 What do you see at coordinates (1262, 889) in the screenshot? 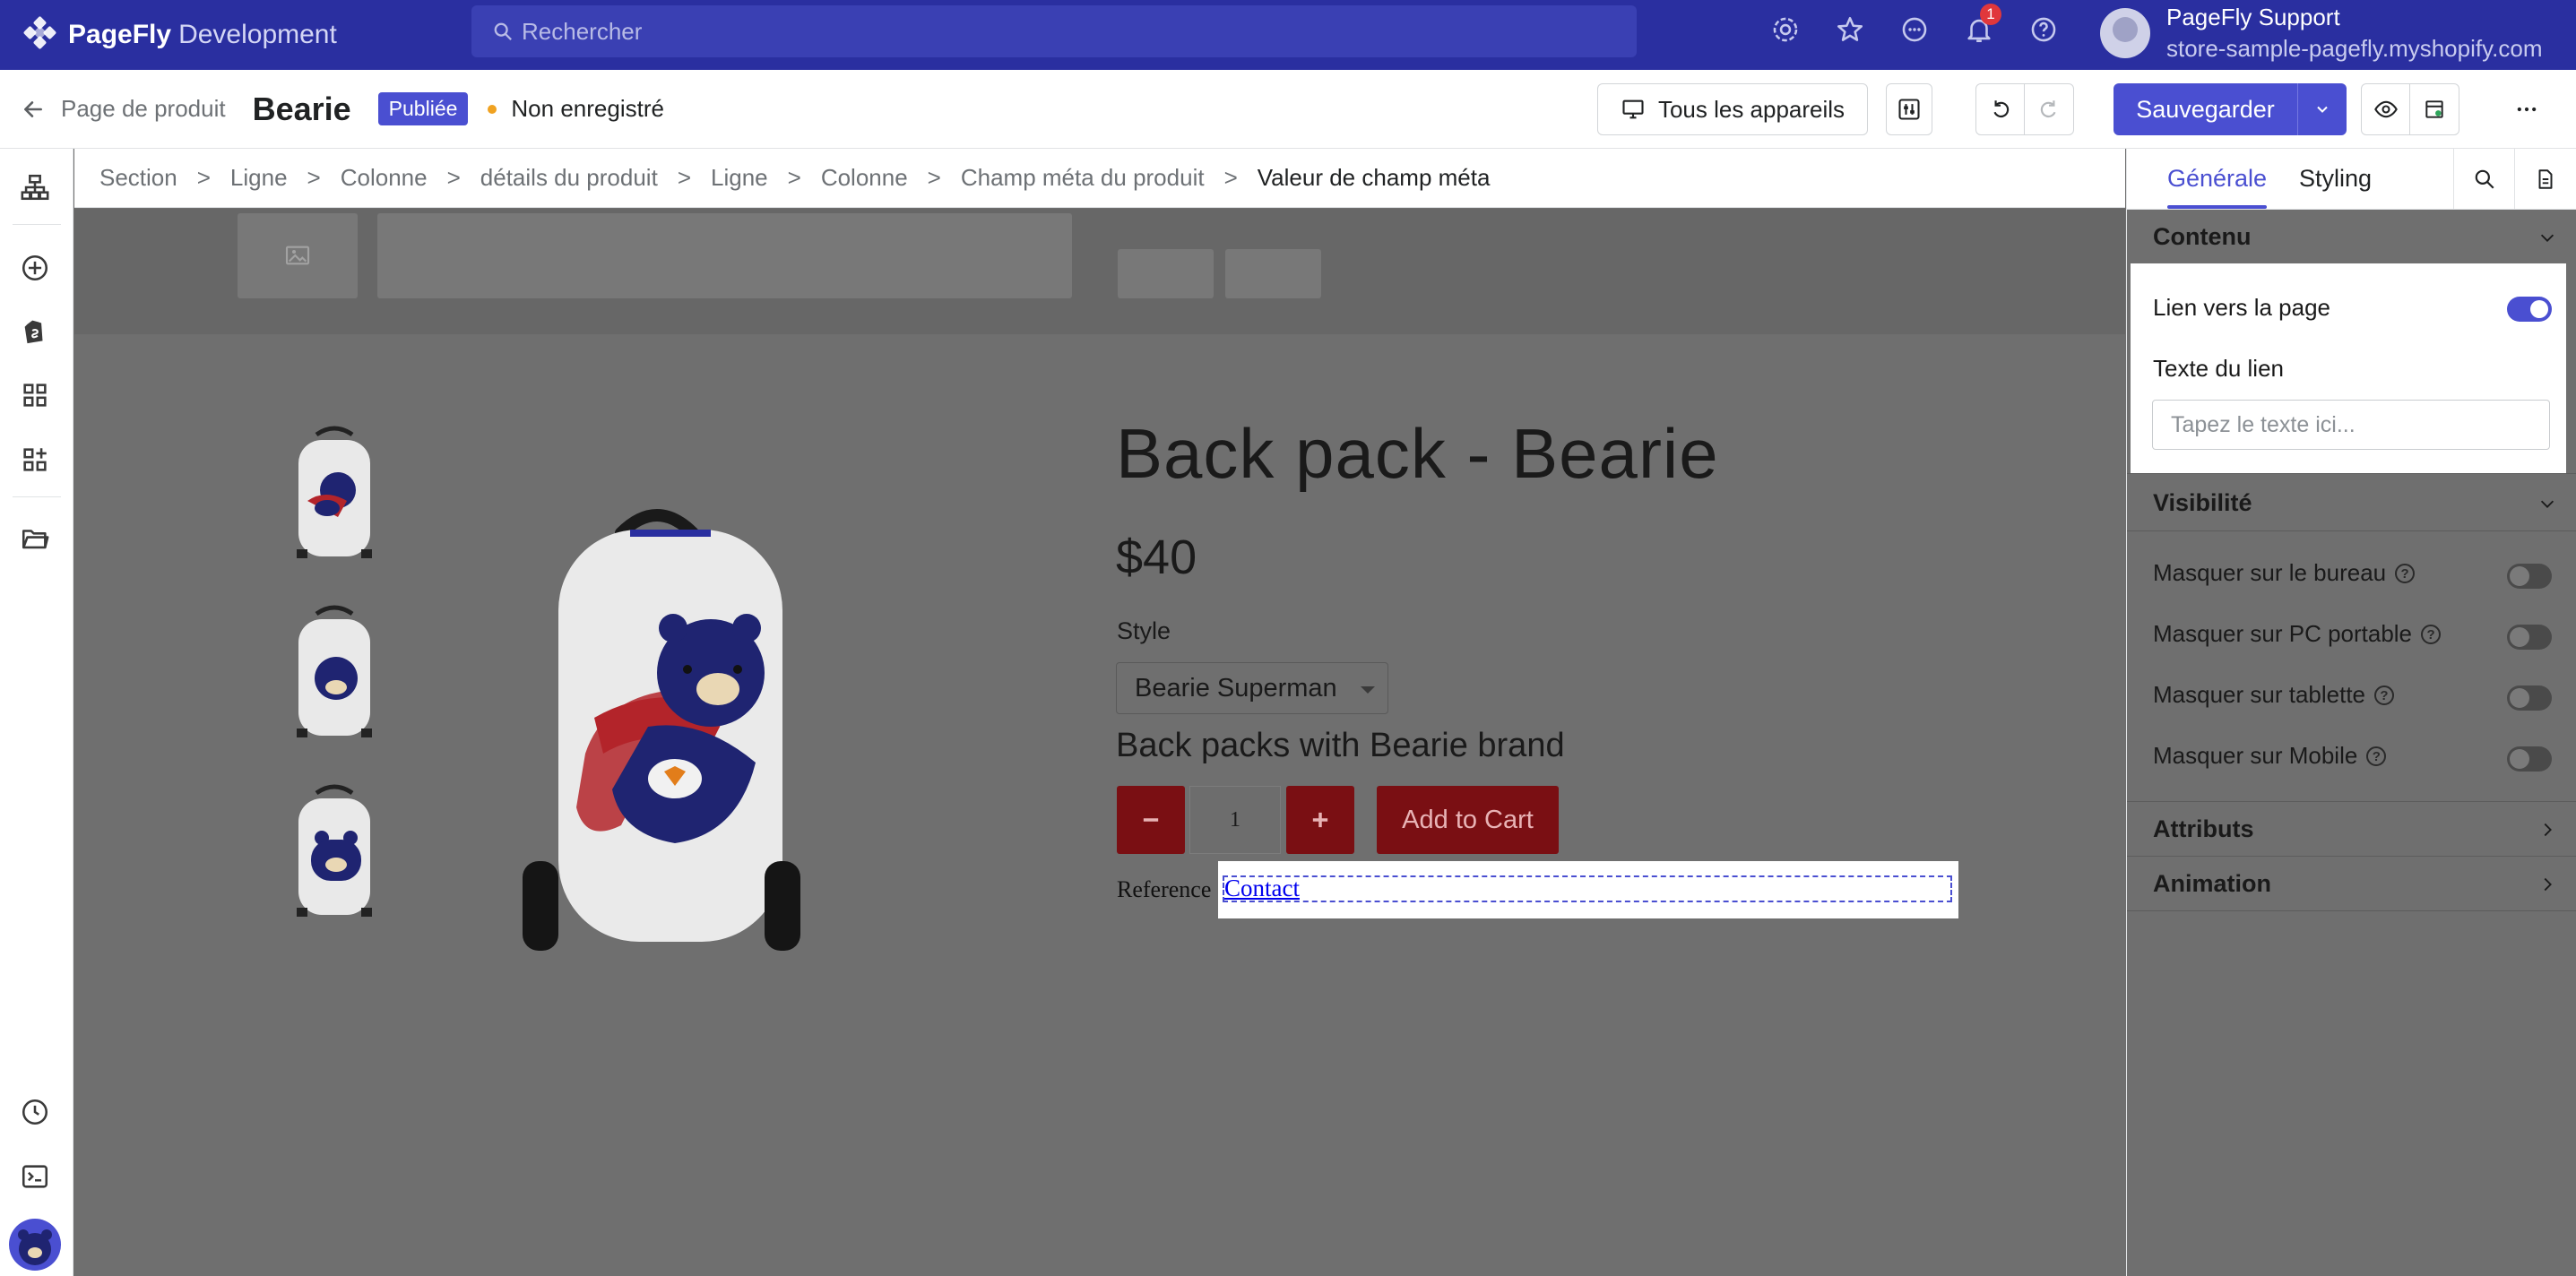
I see `reference-link: Contact` at bounding box center [1262, 889].